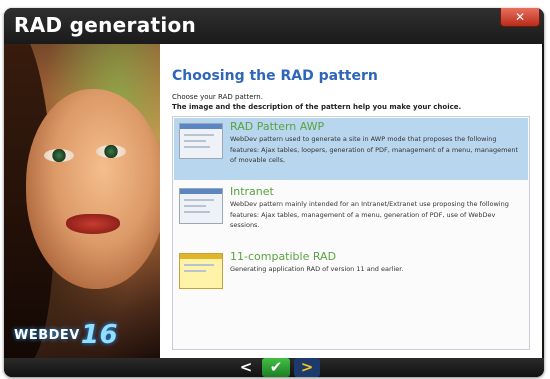 This screenshot has width=550, height=379. Describe the element at coordinates (201, 271) in the screenshot. I see `compatible-rad-thumbnail` at that location.